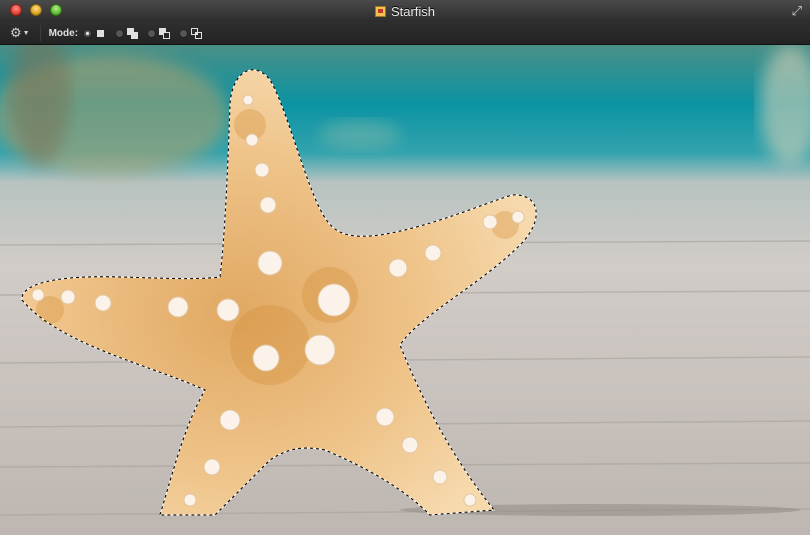 The width and height of the screenshot is (810, 535). I want to click on subtract-selection-icon, so click(165, 33).